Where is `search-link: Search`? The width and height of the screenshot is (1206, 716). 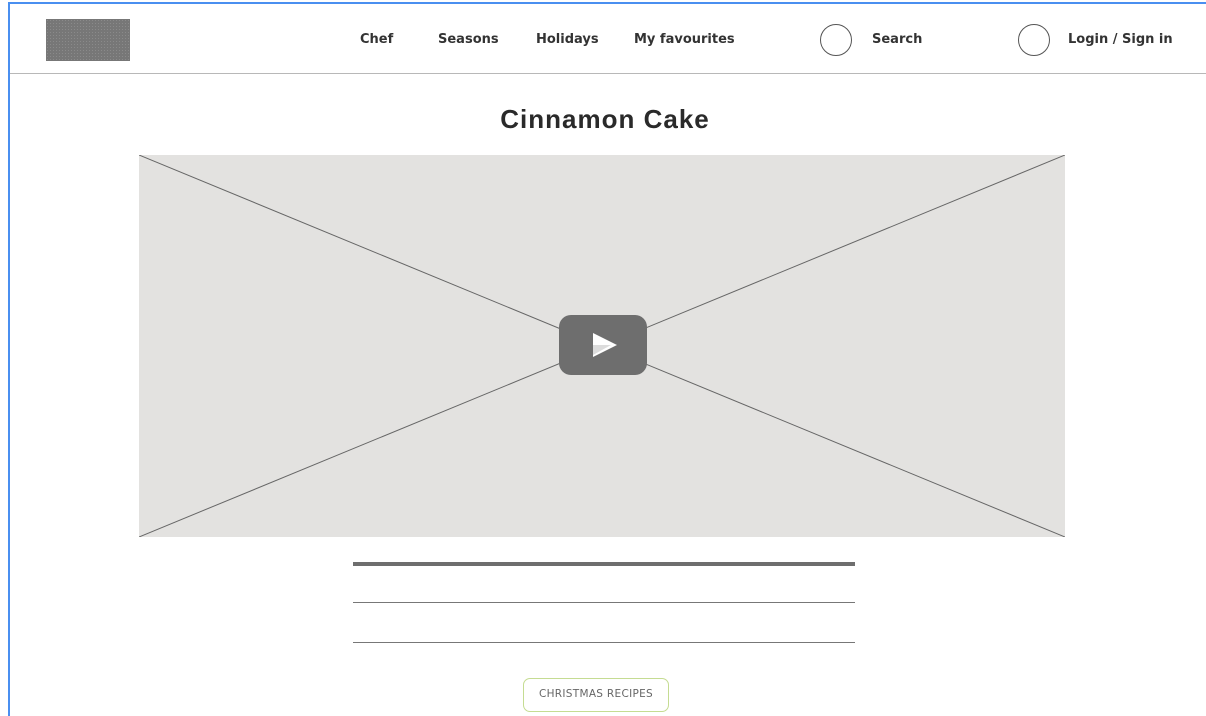
search-link: Search is located at coordinates (897, 39).